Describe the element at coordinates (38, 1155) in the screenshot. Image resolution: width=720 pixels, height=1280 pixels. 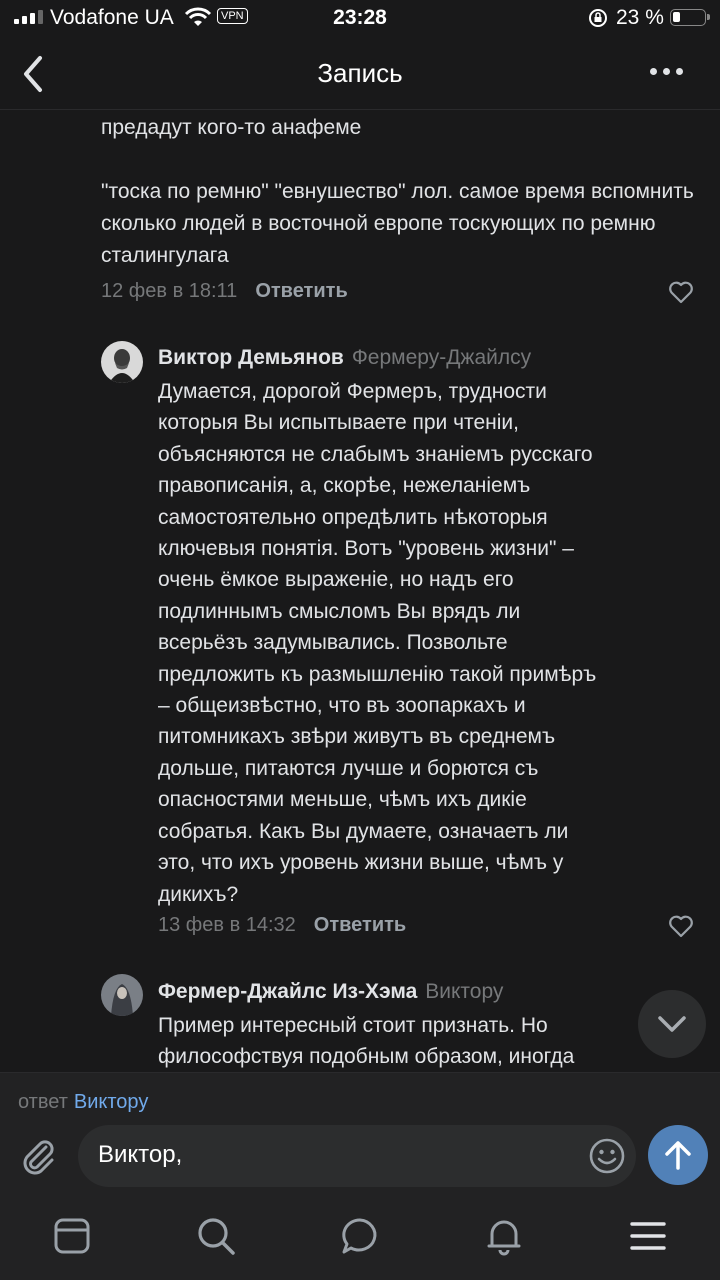
I see `paperclip-icon` at that location.